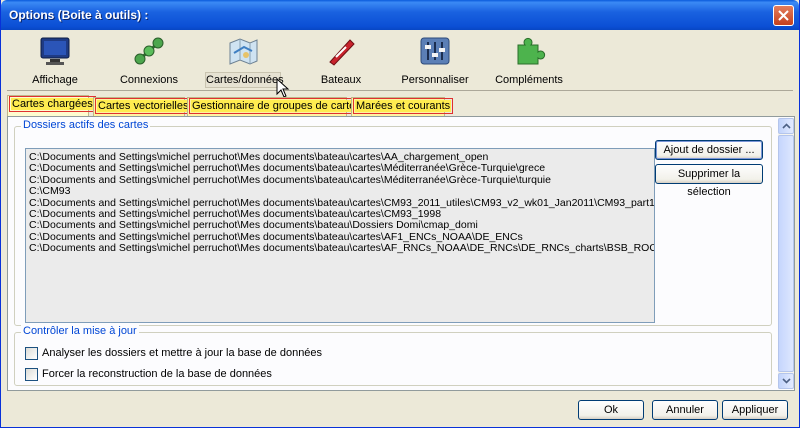 The height and width of the screenshot is (428, 800). Describe the element at coordinates (55, 51) in the screenshot. I see `monitor-icon` at that location.